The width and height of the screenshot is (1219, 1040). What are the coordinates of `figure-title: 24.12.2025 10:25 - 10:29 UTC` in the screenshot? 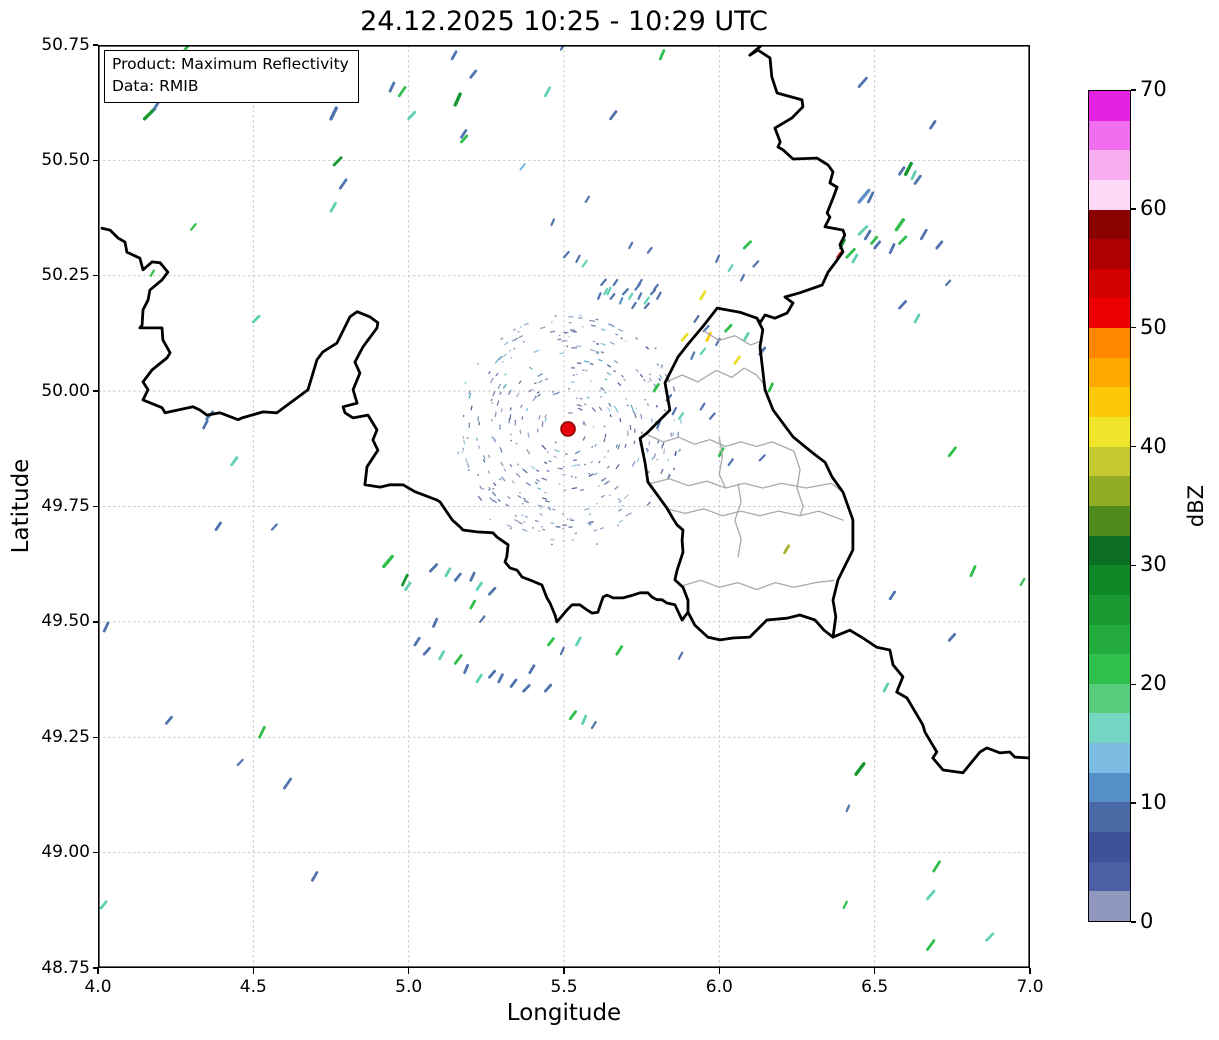 It's located at (564, 21).